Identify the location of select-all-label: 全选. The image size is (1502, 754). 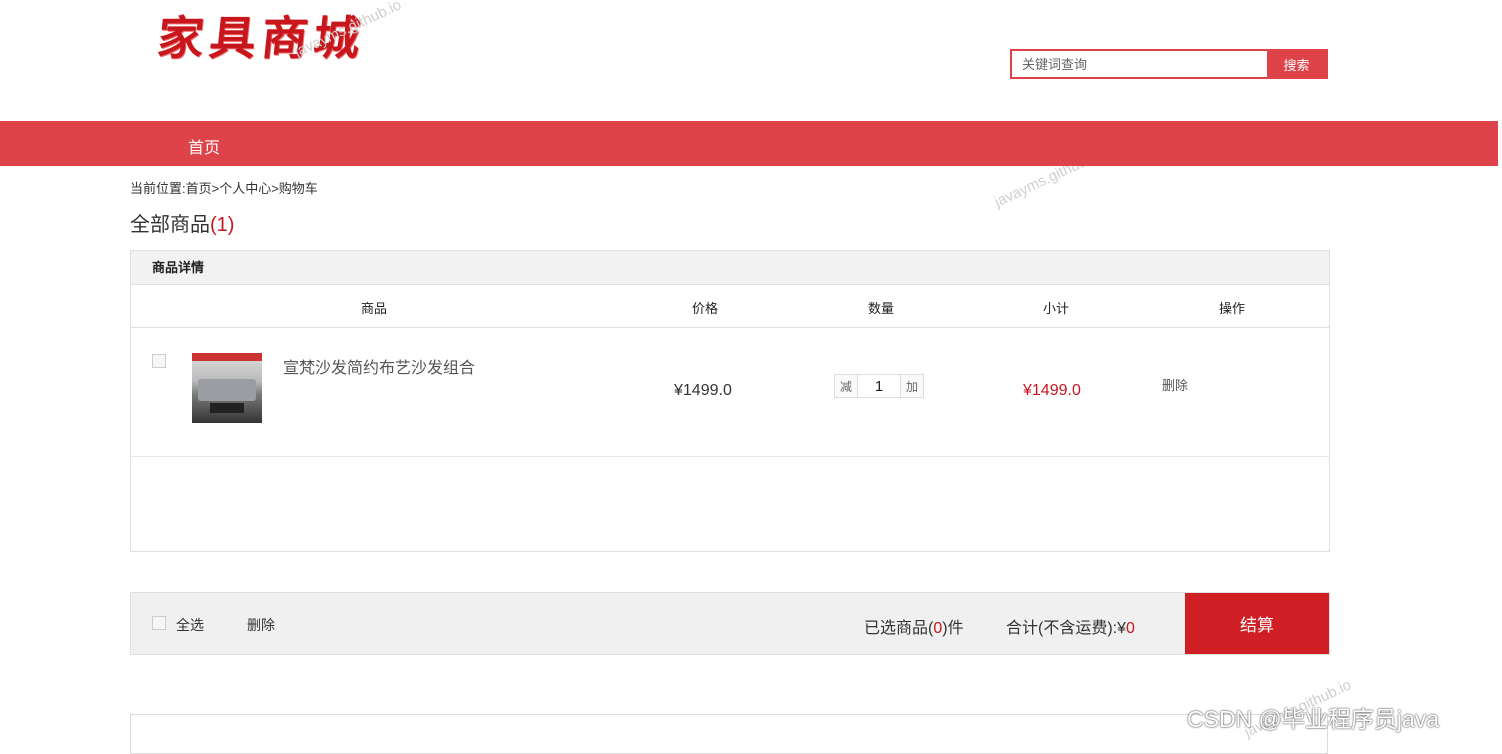
(190, 625).